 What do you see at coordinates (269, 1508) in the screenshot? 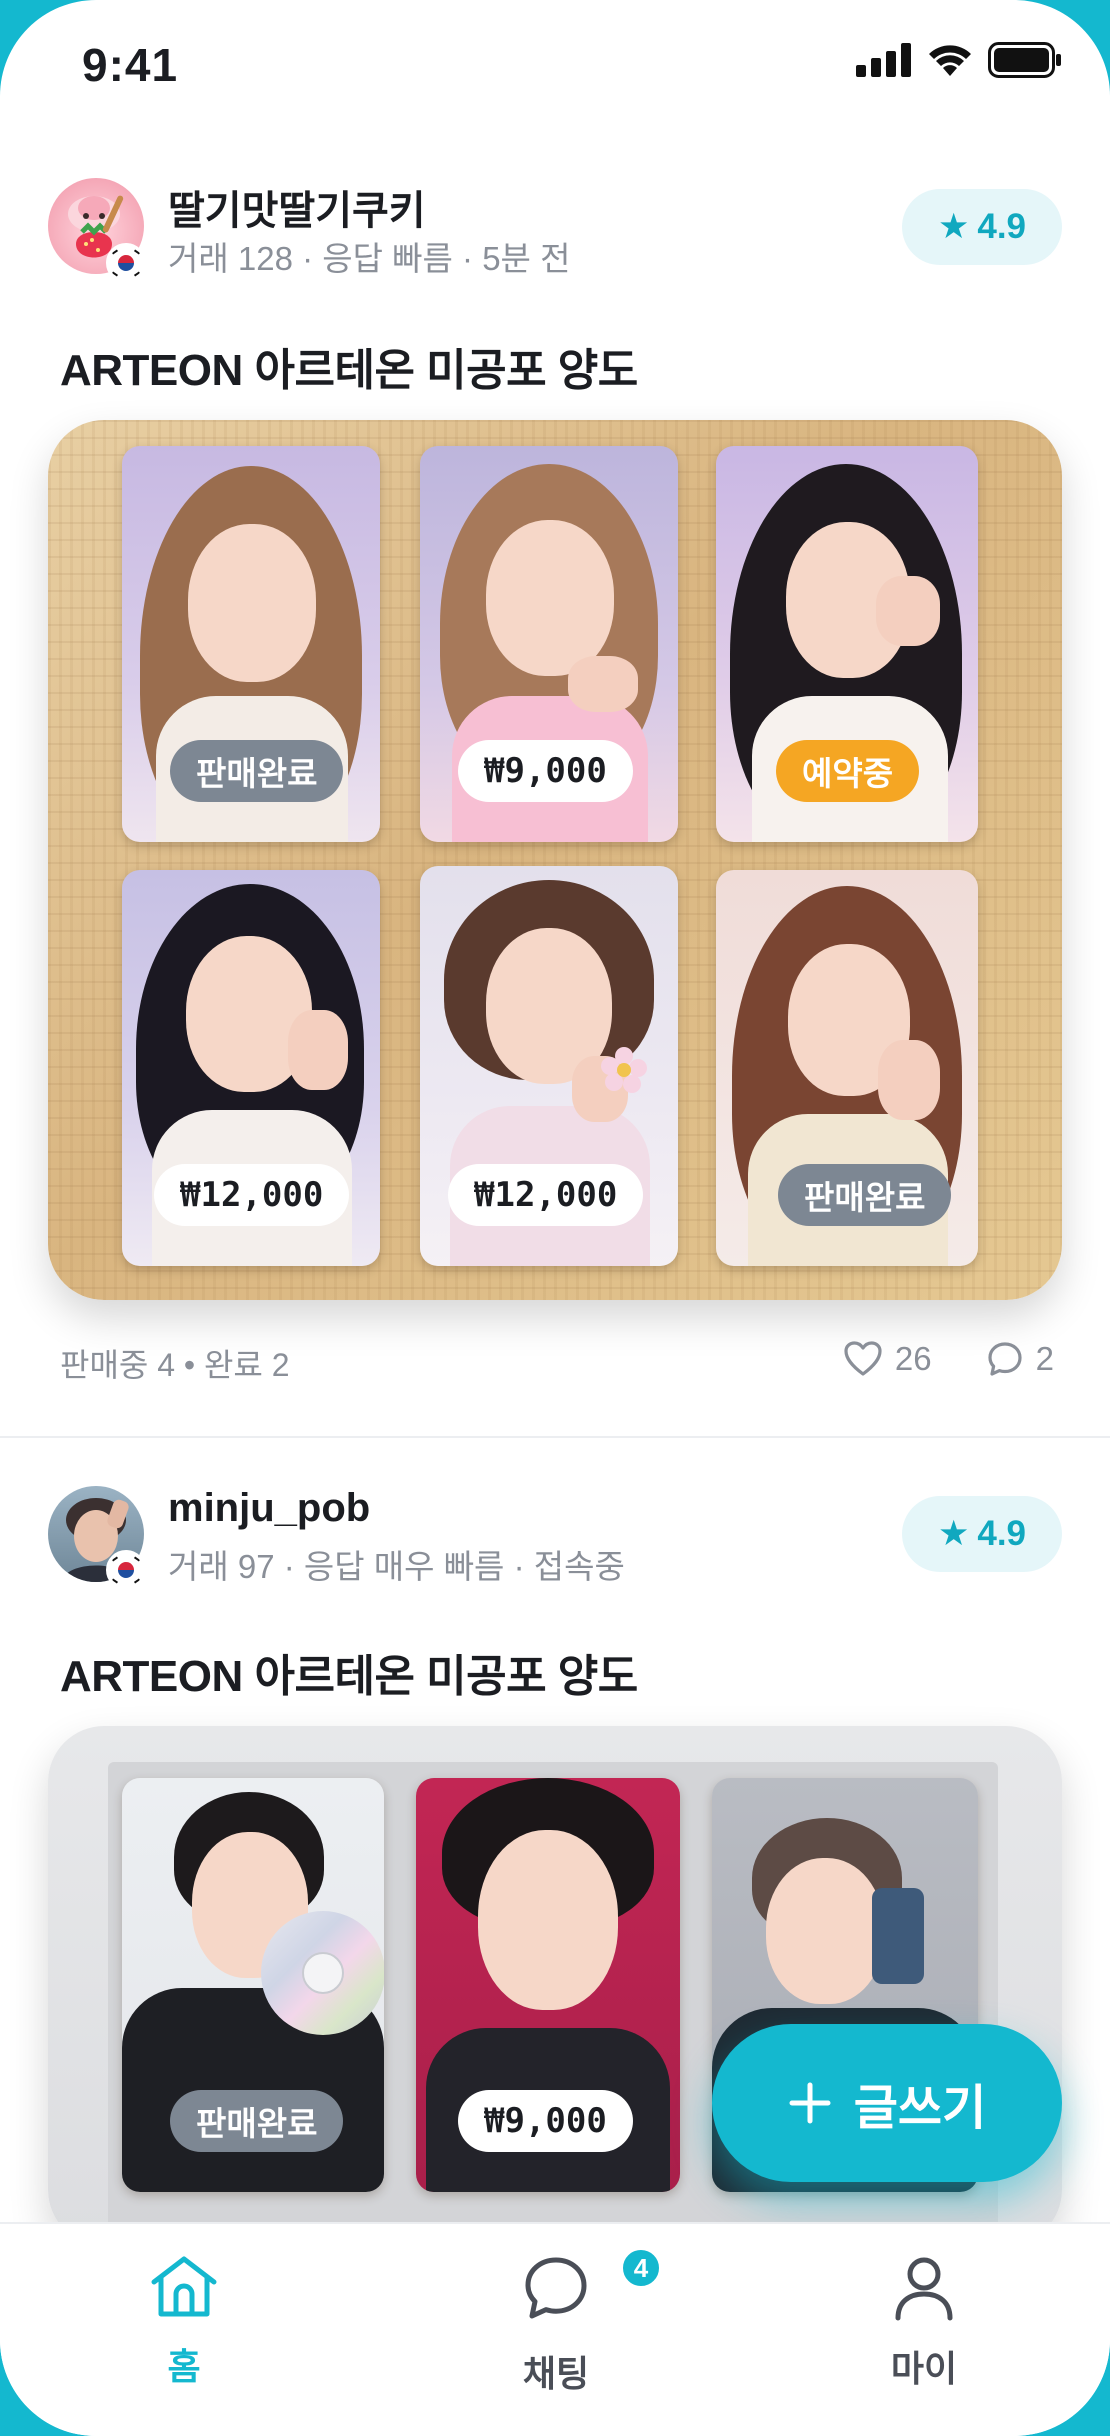
I see `seller-name: minju_pob` at bounding box center [269, 1508].